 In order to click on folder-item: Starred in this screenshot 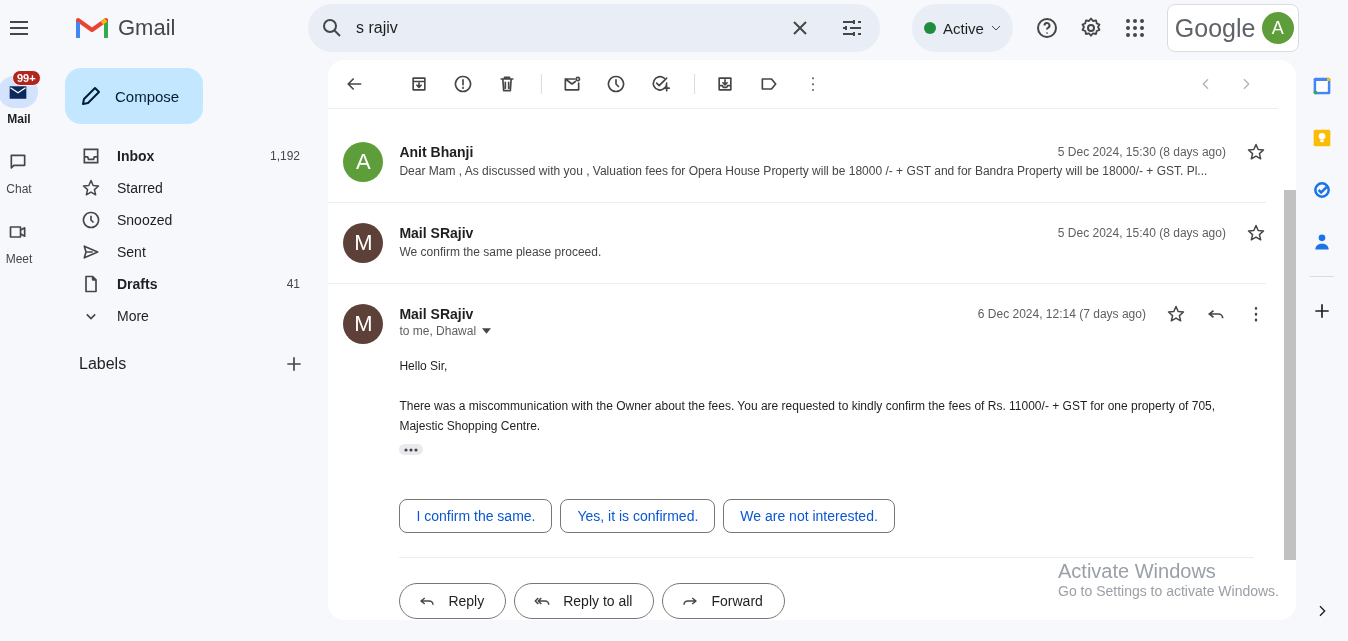, I will do `click(182, 188)`.